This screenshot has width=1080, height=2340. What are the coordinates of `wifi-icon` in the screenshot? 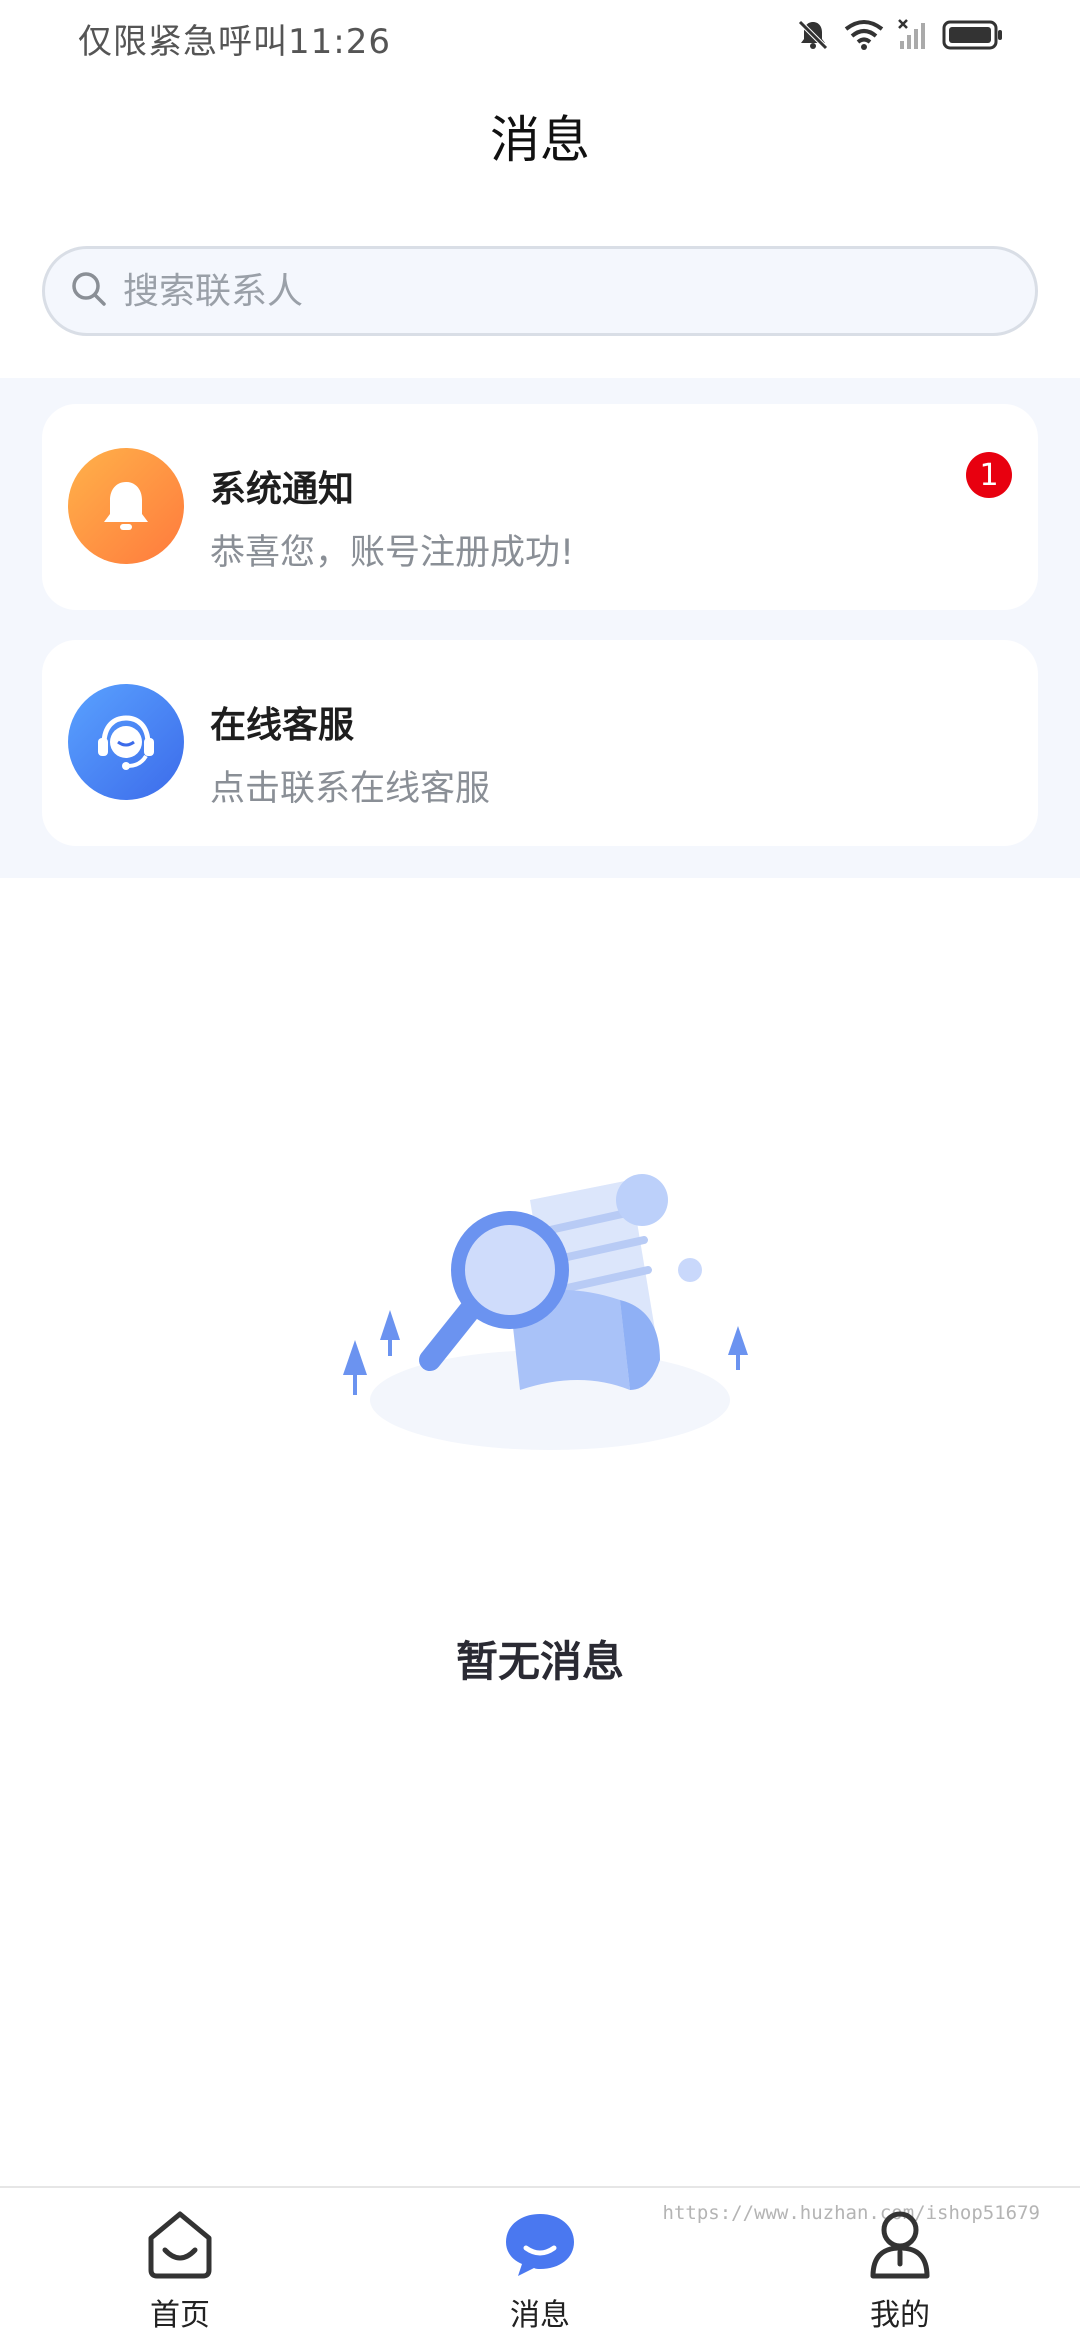 It's located at (864, 37).